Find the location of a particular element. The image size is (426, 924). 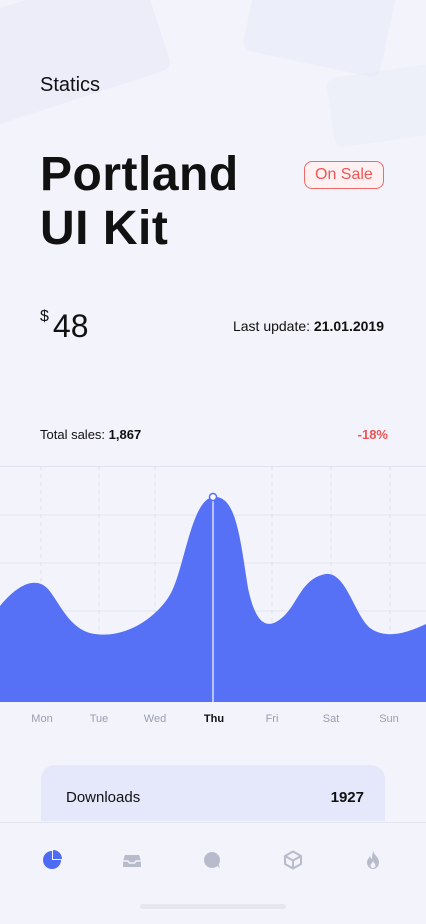

box-icon is located at coordinates (293, 860).